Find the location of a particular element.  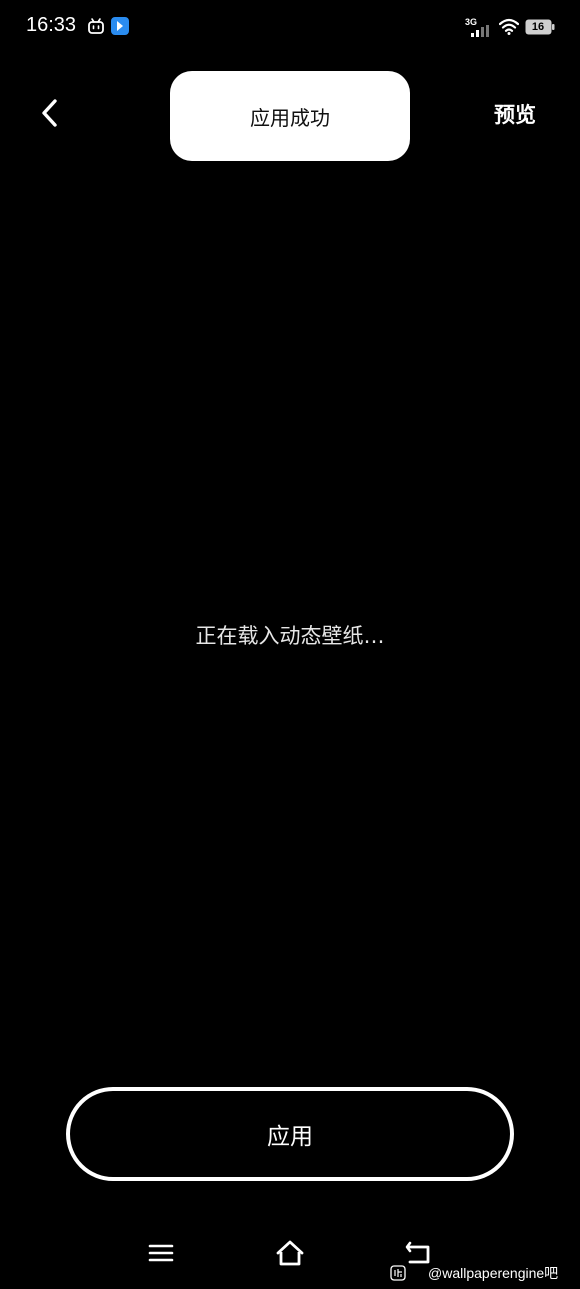

watermark-text: @wallpaperengine吧 is located at coordinates (493, 1273).